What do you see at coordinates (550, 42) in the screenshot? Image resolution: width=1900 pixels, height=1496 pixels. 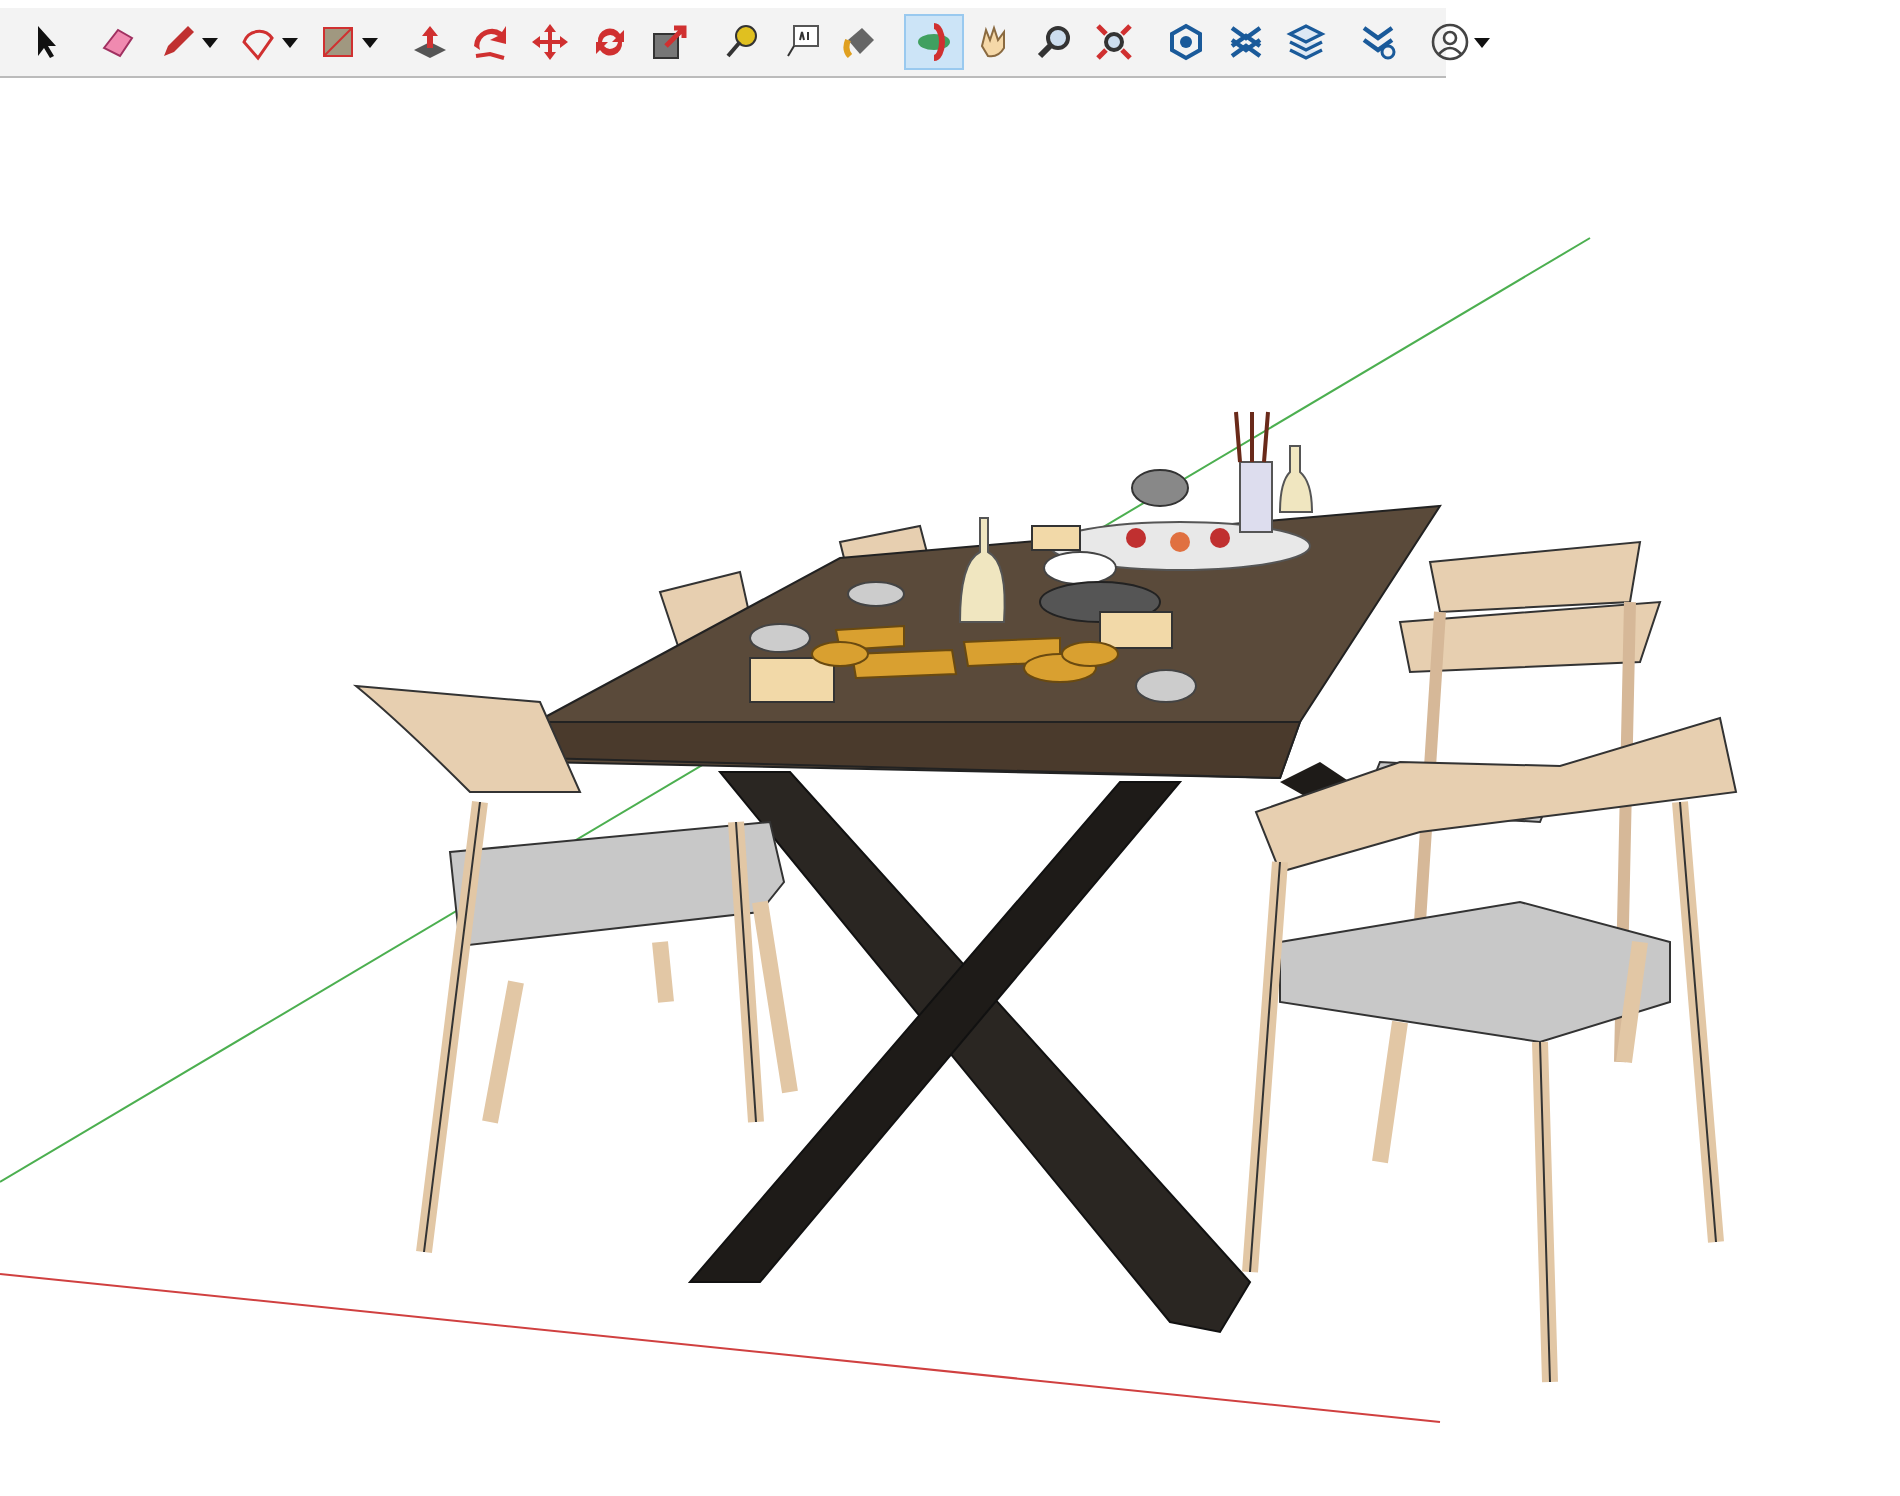 I see `move-icon` at bounding box center [550, 42].